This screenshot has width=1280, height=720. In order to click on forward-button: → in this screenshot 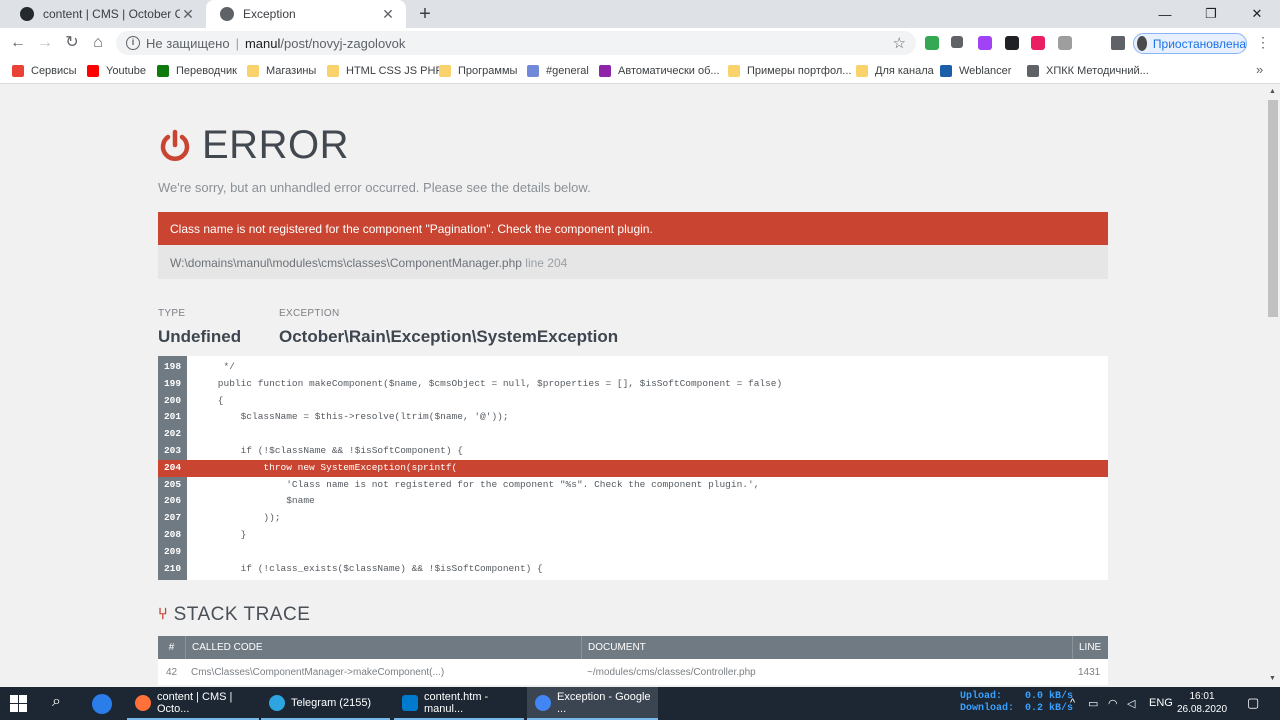, I will do `click(45, 43)`.